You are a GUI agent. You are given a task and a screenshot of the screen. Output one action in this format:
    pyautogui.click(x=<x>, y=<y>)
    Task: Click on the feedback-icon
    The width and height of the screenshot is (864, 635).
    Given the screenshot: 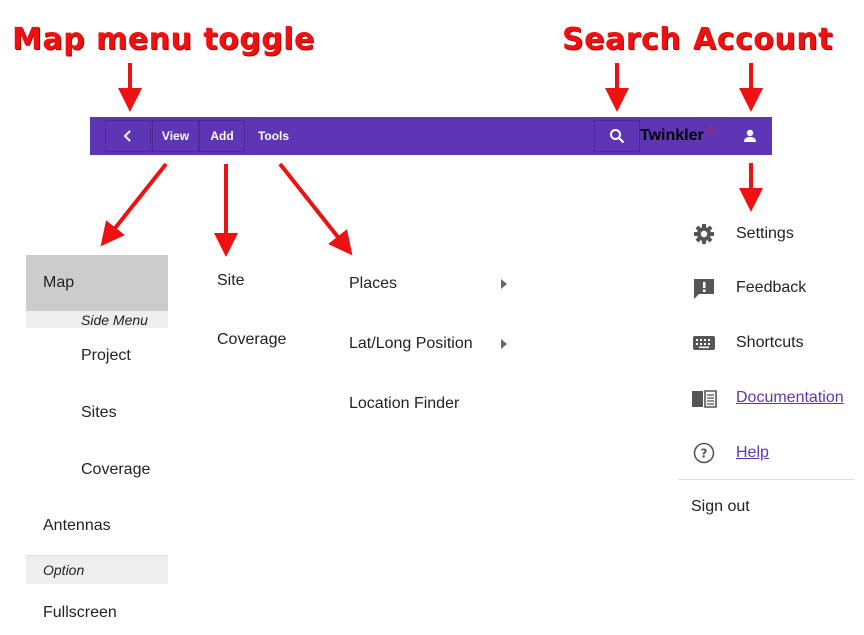 What is the action you would take?
    pyautogui.click(x=704, y=288)
    